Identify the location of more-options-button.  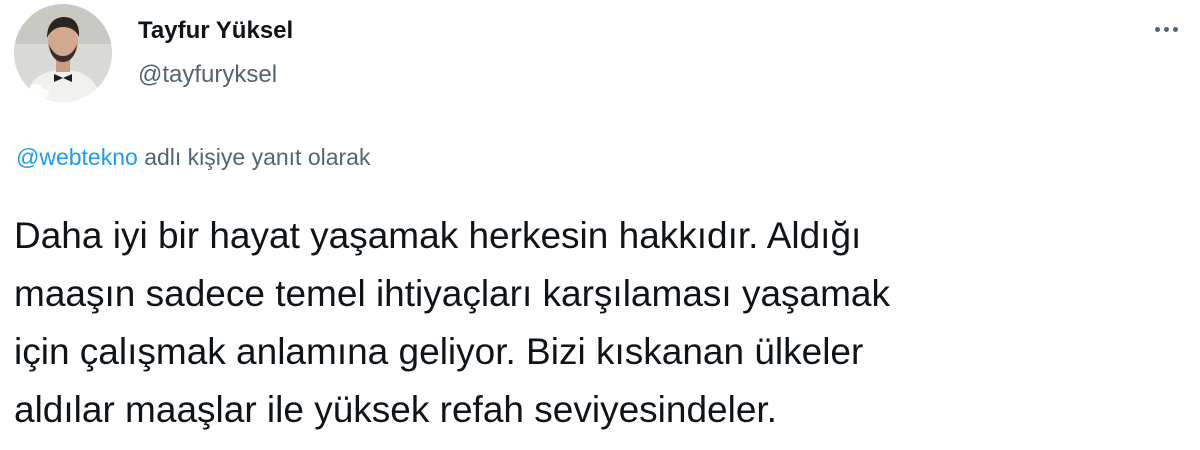
(1166, 29).